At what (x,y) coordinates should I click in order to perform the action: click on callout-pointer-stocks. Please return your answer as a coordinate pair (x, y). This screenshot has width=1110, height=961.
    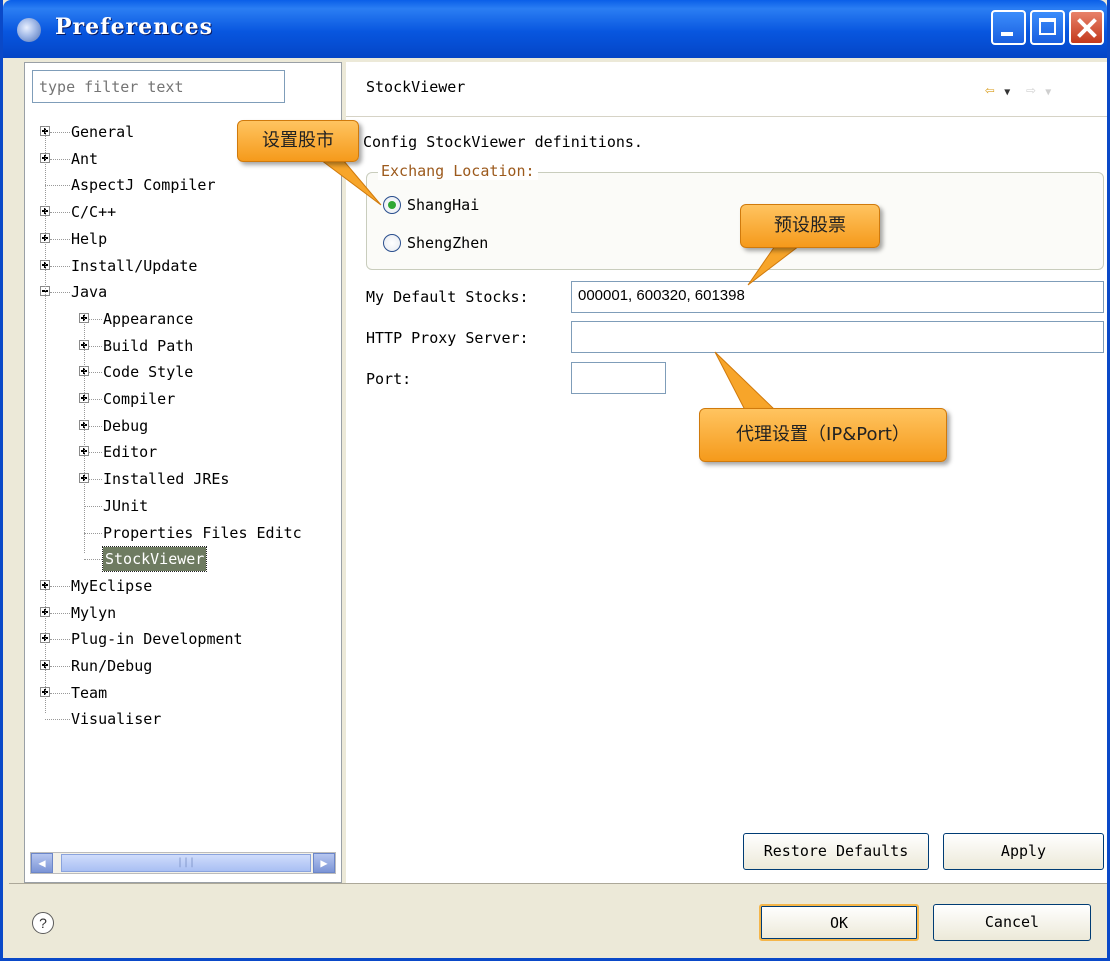
    Looking at the image, I should click on (774, 265).